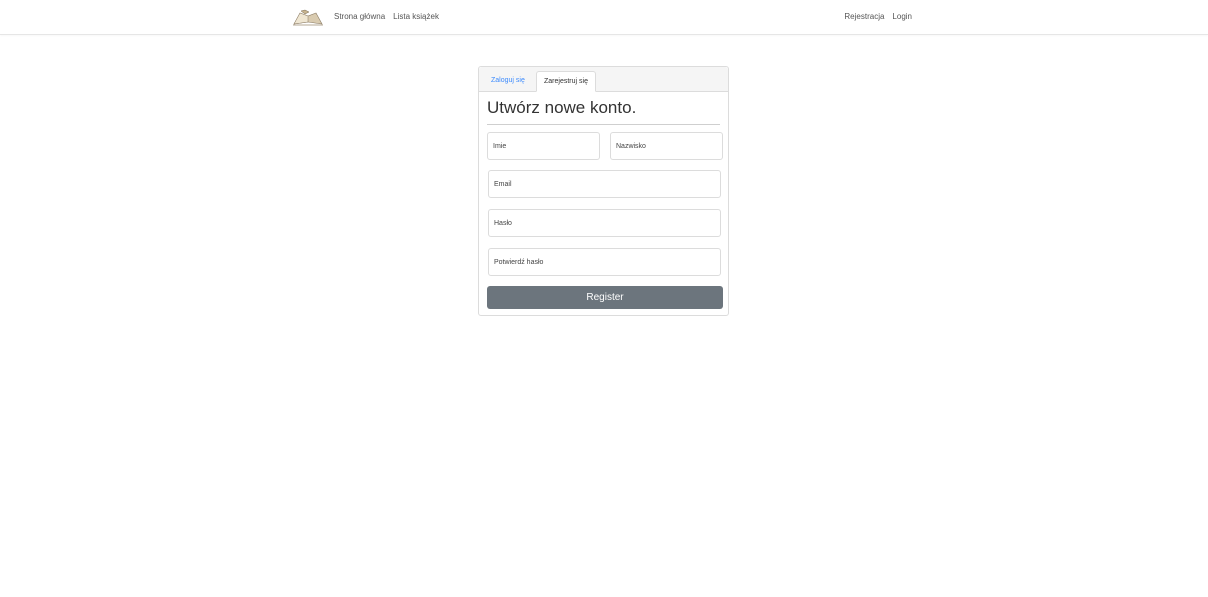 The height and width of the screenshot is (597, 1208). I want to click on card-tabs: Zaloguj się Zarejestruj się, so click(603, 79).